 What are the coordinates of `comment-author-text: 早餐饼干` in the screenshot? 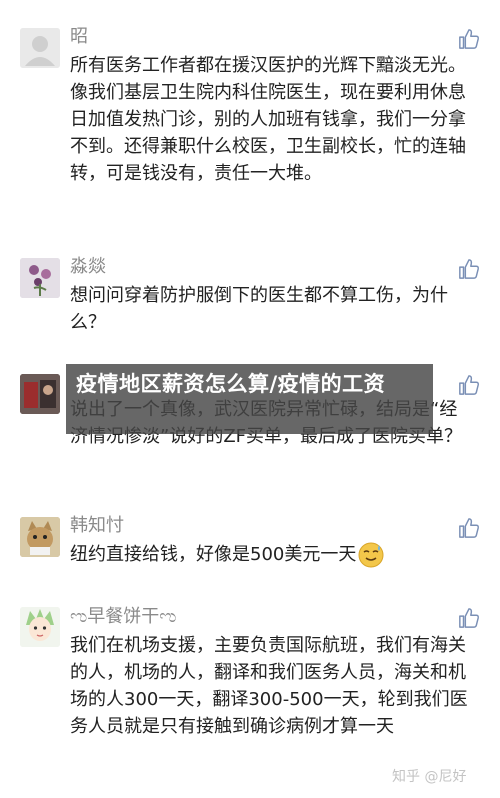 It's located at (123, 616).